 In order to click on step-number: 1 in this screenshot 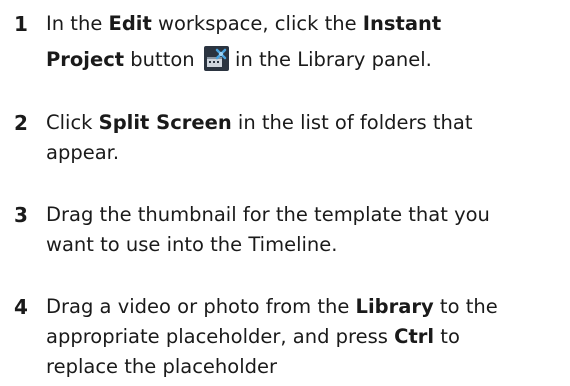, I will do `click(21, 24)`.